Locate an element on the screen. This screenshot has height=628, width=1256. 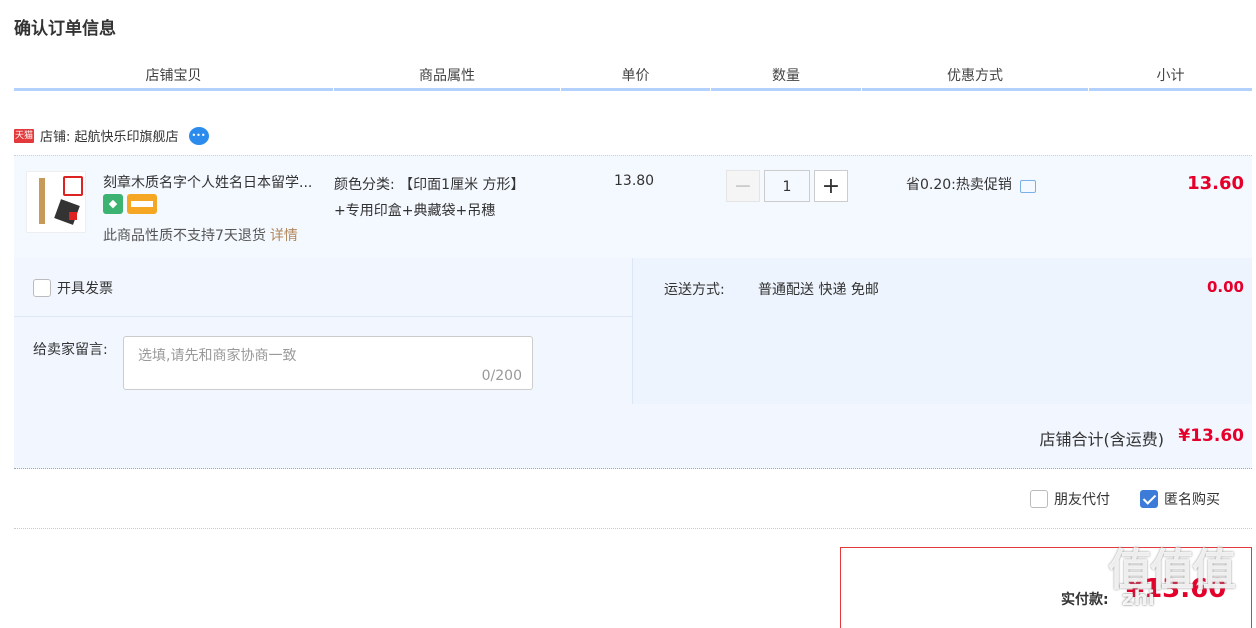
promotion-text: 省0.20:热卖促销 is located at coordinates (959, 185).